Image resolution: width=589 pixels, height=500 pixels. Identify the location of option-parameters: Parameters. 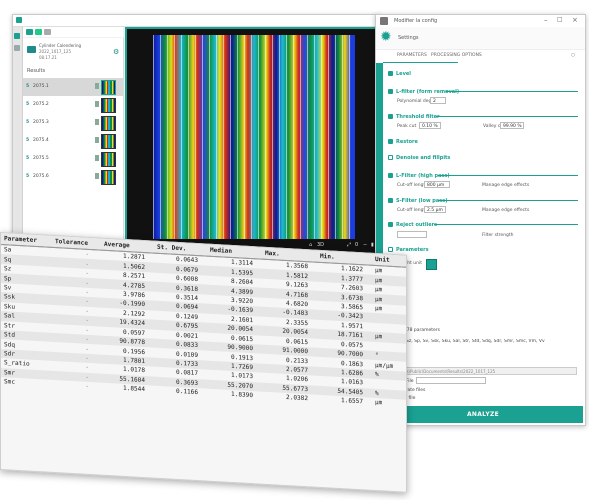
(408, 250).